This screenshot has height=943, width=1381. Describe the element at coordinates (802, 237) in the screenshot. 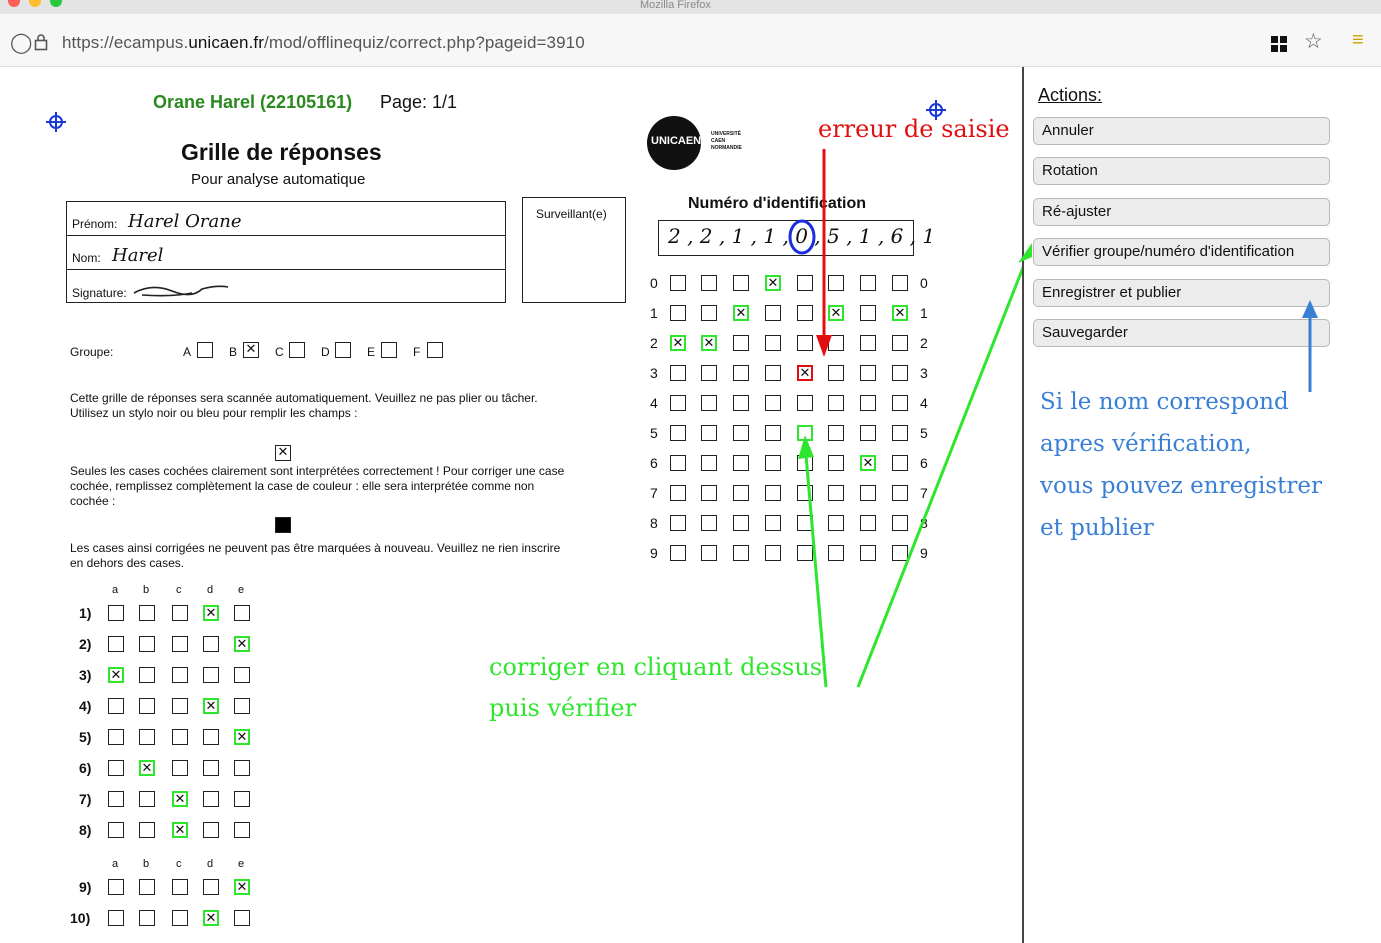

I see `error-circle` at that location.